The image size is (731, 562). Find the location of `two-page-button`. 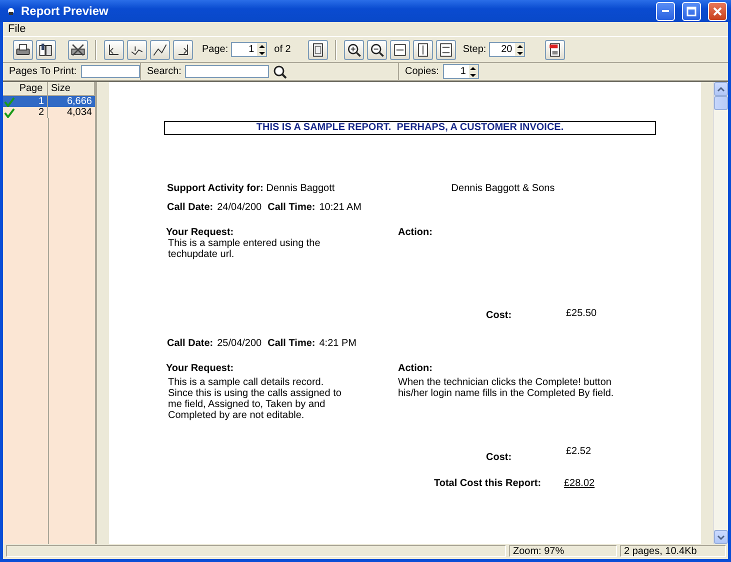

two-page-button is located at coordinates (446, 50).